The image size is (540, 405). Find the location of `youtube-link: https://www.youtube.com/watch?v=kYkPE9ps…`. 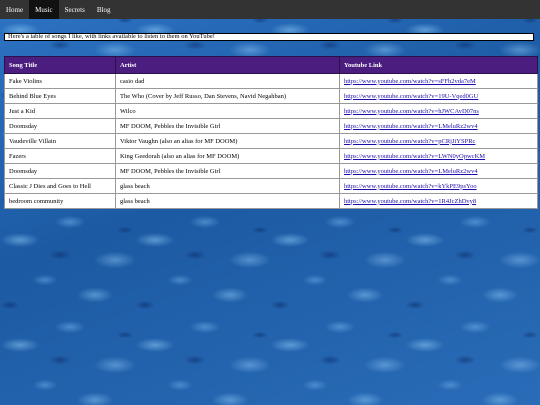

youtube-link: https://www.youtube.com/watch?v=kYkPE9ps… is located at coordinates (410, 186).